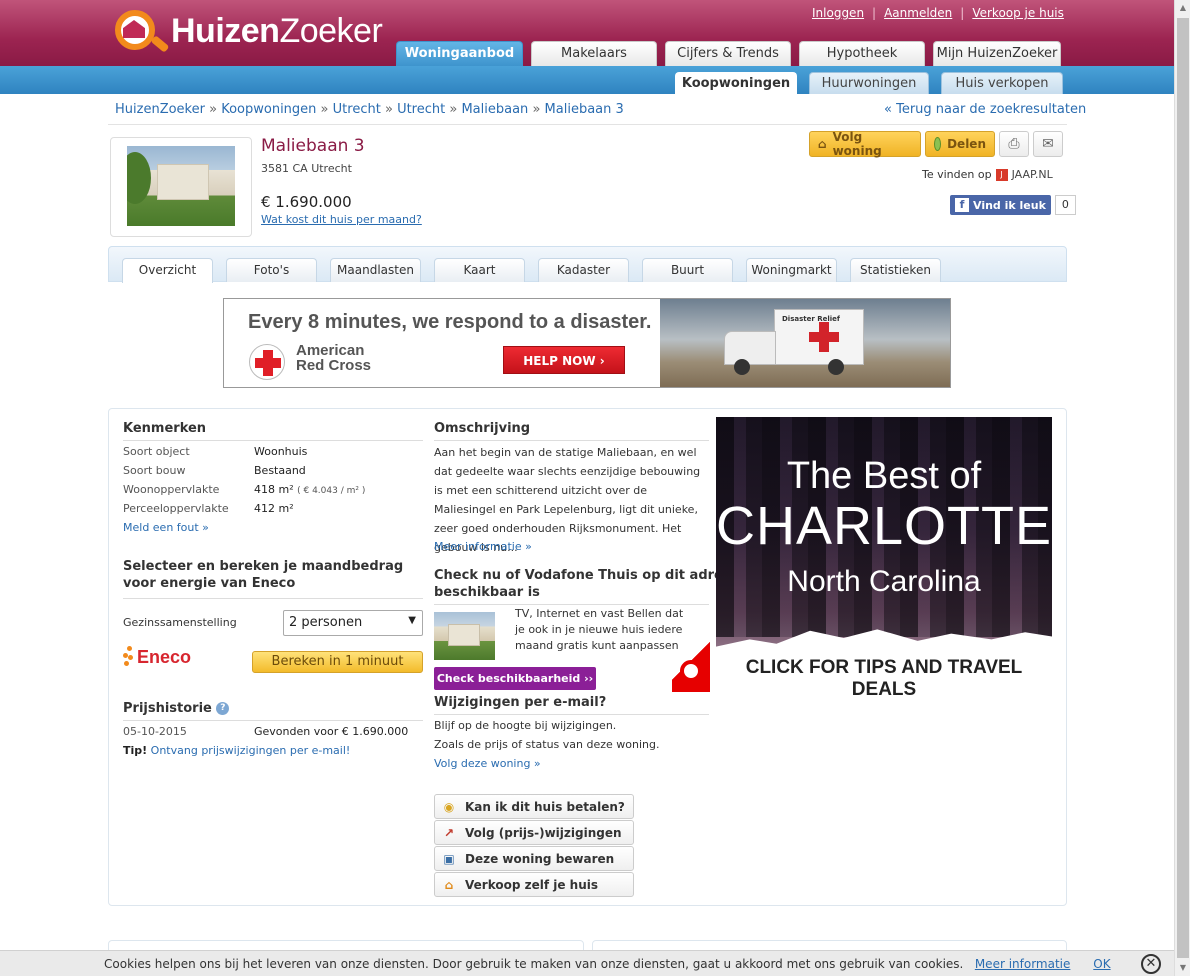 The width and height of the screenshot is (1190, 976). Describe the element at coordinates (862, 53) in the screenshot. I see `tab-hypotheek: Hypotheek` at that location.